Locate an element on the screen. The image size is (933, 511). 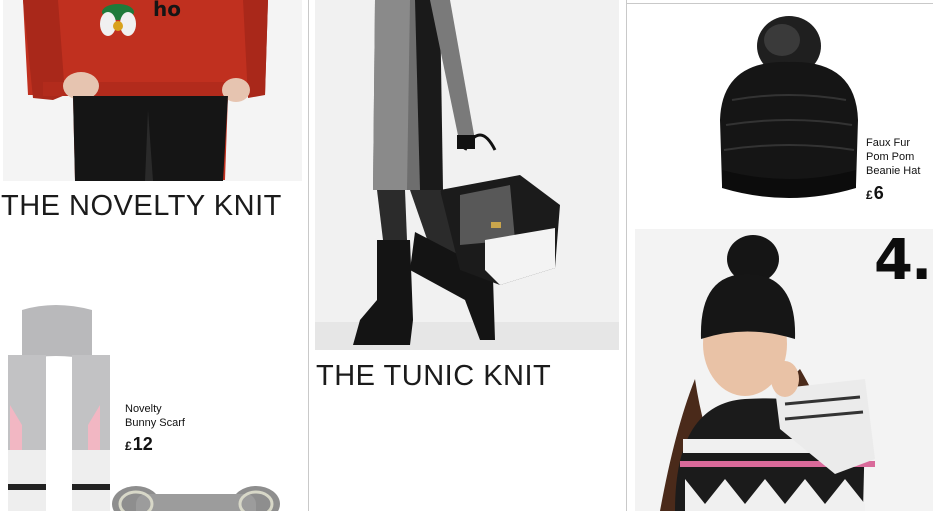
column-divider-left is located at coordinates (308, 255).